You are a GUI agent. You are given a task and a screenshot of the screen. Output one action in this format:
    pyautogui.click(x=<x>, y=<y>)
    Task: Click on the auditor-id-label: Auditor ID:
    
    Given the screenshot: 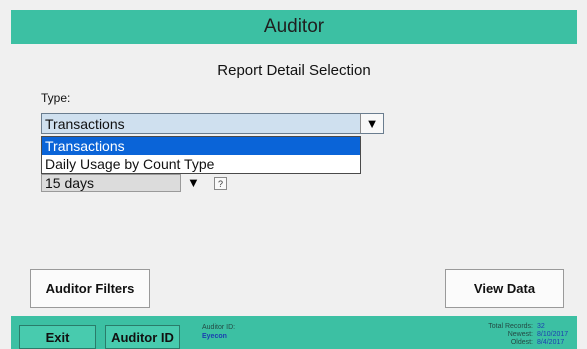 What is the action you would take?
    pyautogui.click(x=219, y=327)
    